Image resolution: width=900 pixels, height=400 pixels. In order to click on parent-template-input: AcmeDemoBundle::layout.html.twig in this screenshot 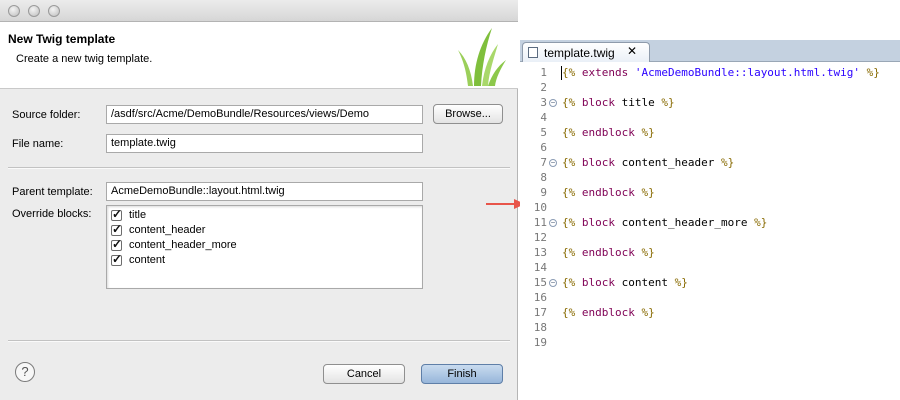, I will do `click(264, 191)`.